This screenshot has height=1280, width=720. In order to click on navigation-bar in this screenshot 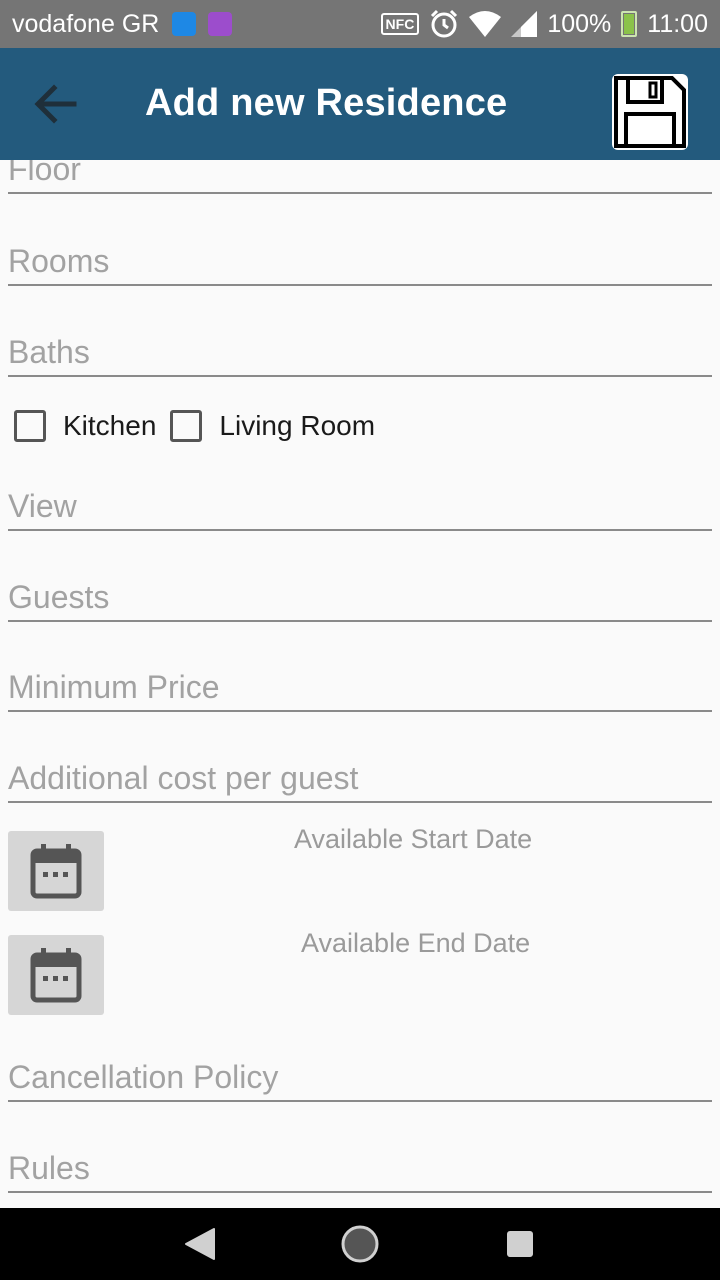, I will do `click(360, 1244)`.